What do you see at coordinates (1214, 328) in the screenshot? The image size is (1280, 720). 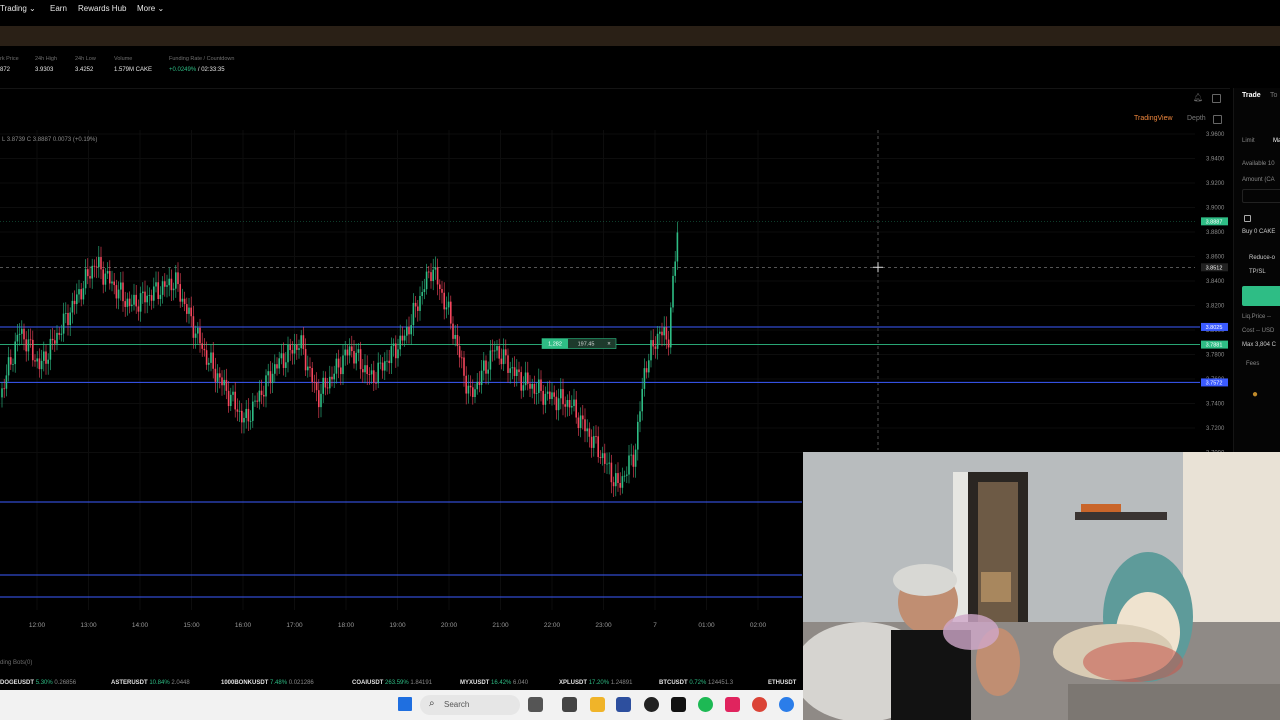 I see `level-price-tag: 3.8025` at bounding box center [1214, 328].